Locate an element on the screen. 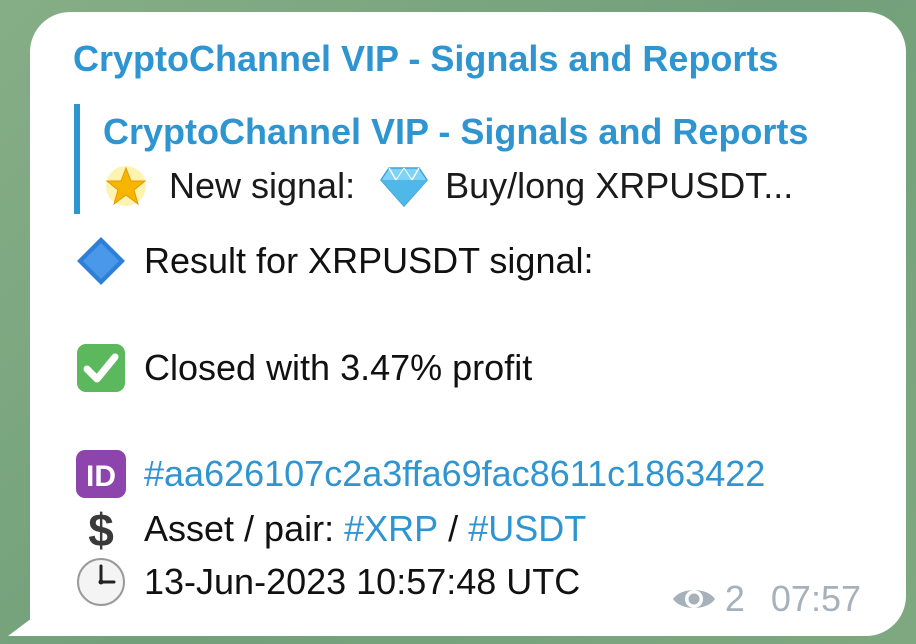 The height and width of the screenshot is (644, 916). closed-line: Closed with 3.47% profit is located at coordinates (303, 368).